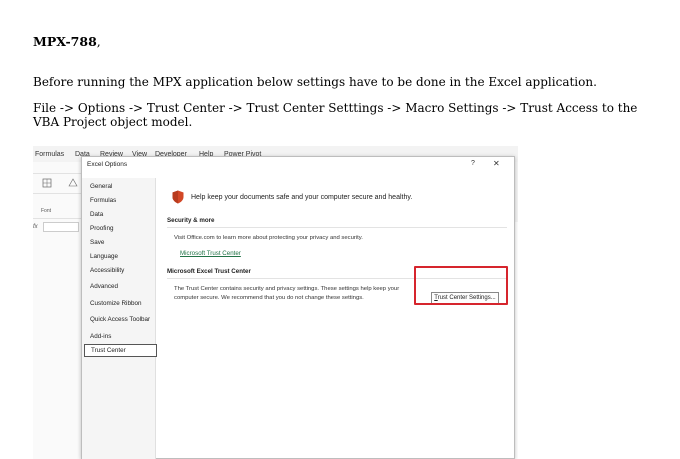 This screenshot has width=680, height=459. I want to click on nav-item-customize-ribbon: Customize Ribbon, so click(115, 303).